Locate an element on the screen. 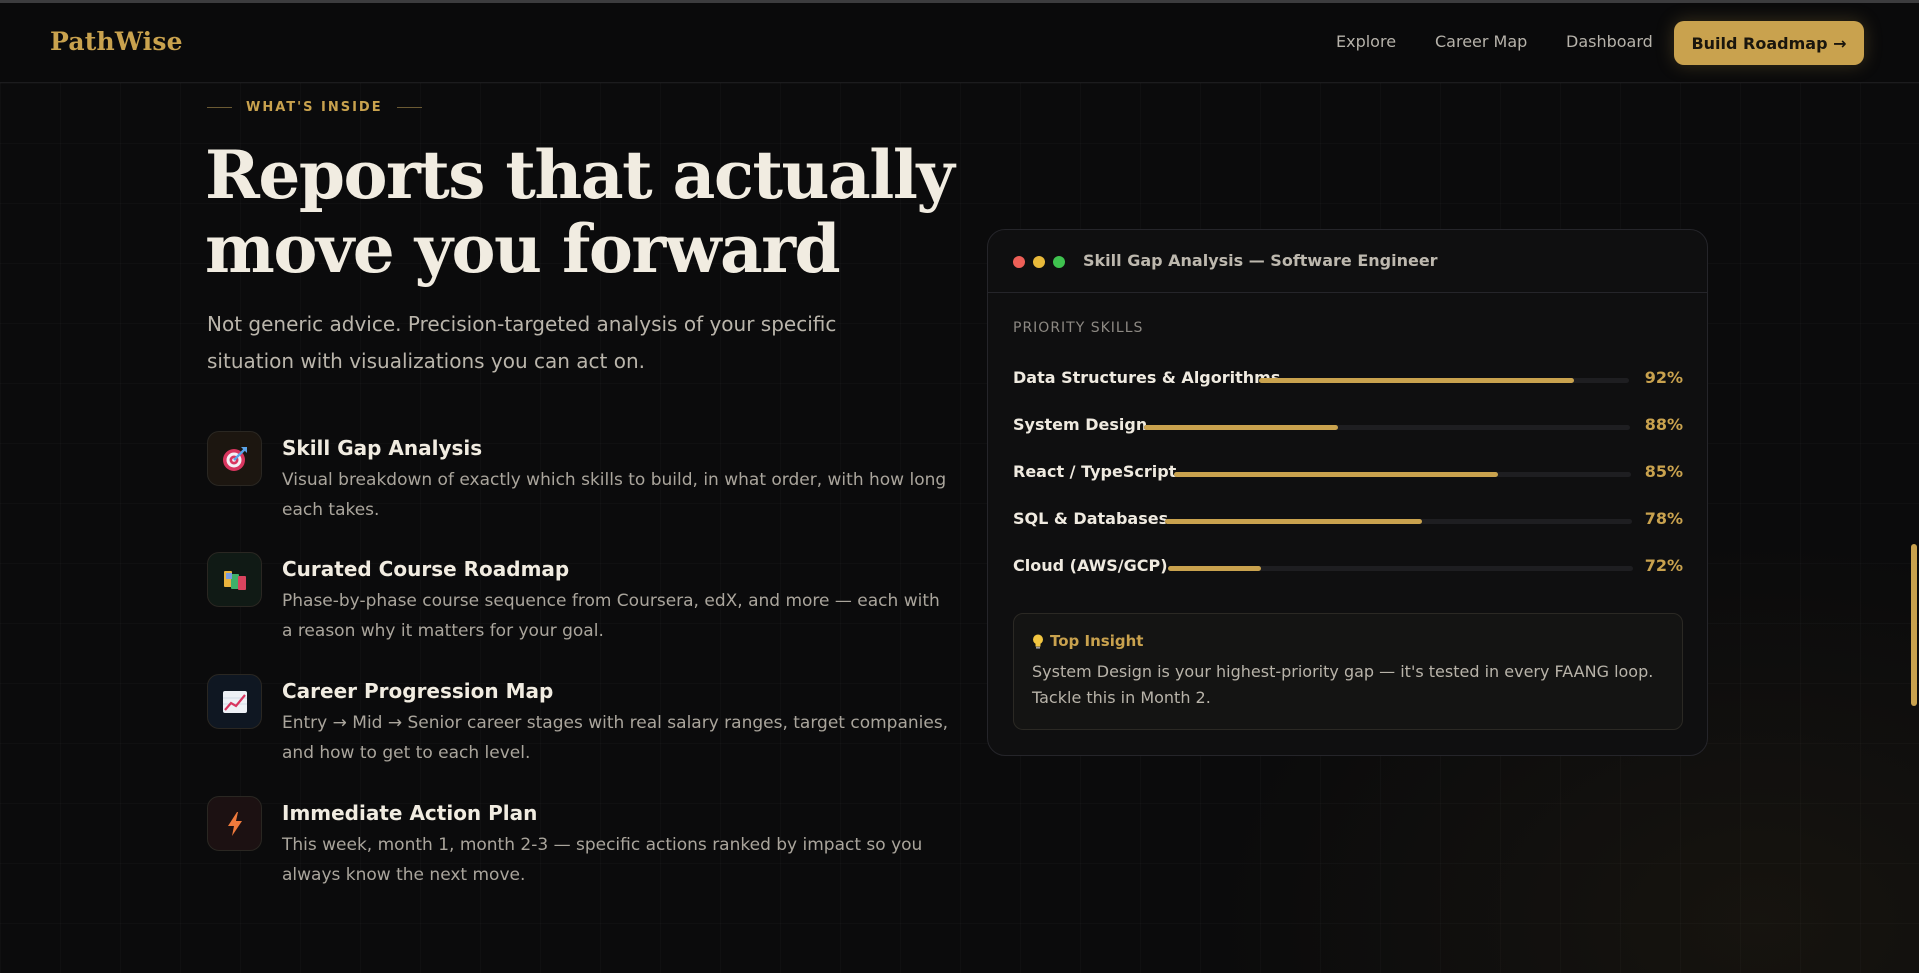 The width and height of the screenshot is (1919, 973). skill-row: React / TypeScript 85% is located at coordinates (1348, 474).